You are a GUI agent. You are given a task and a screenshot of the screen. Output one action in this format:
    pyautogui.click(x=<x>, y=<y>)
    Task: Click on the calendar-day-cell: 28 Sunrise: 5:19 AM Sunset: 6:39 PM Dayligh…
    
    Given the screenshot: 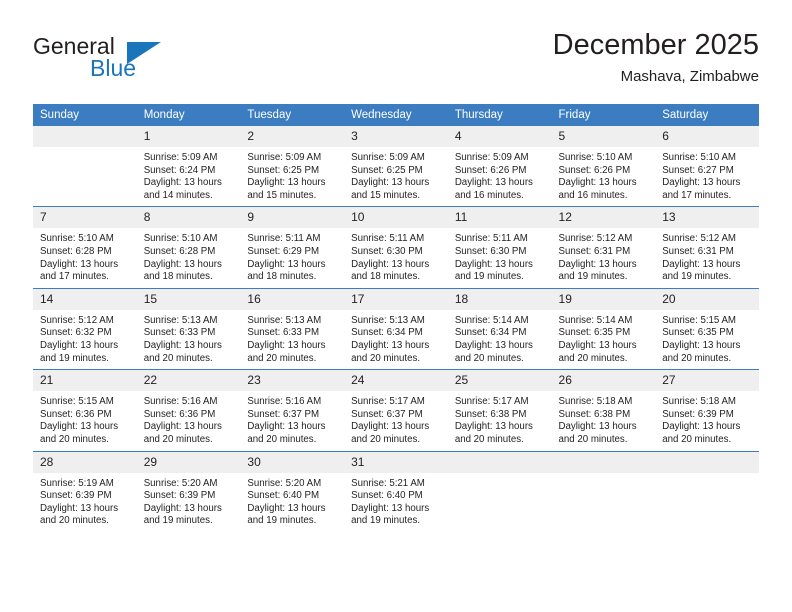 What is the action you would take?
    pyautogui.click(x=85, y=491)
    